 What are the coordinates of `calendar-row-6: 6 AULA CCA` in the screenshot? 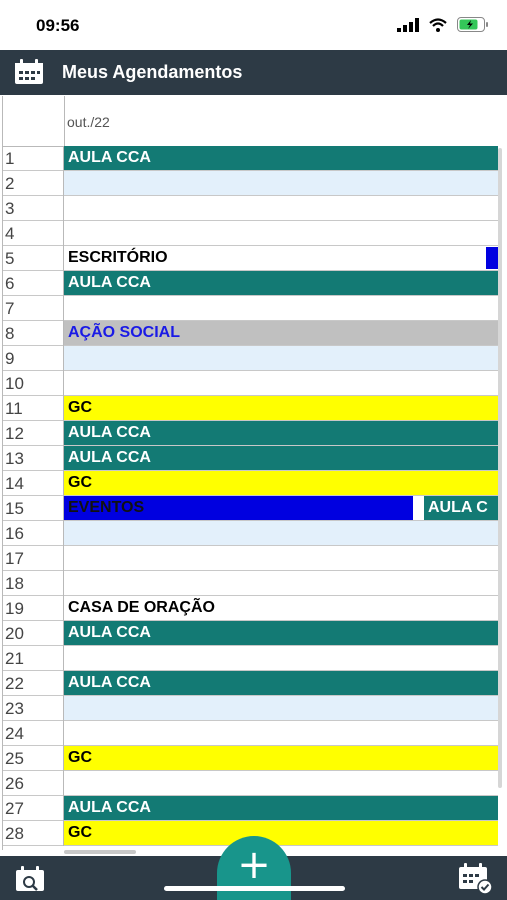 It's located at (250, 283).